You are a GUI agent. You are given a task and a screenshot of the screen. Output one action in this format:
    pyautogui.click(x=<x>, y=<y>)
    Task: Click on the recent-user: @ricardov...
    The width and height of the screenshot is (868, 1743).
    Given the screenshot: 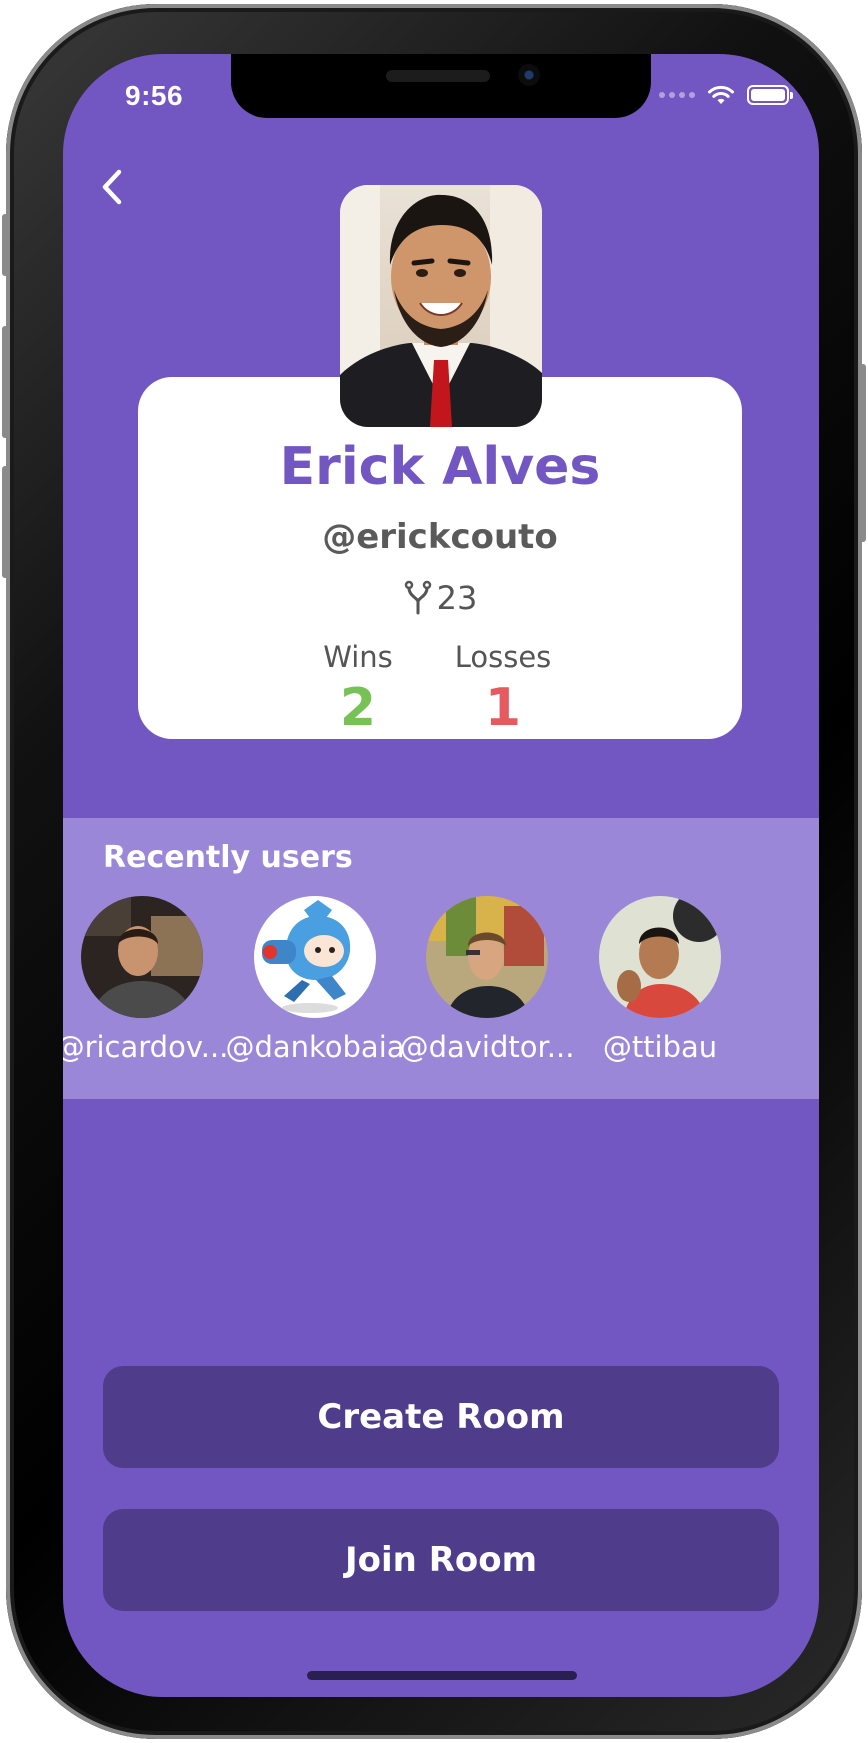 What is the action you would take?
    pyautogui.click(x=150, y=980)
    